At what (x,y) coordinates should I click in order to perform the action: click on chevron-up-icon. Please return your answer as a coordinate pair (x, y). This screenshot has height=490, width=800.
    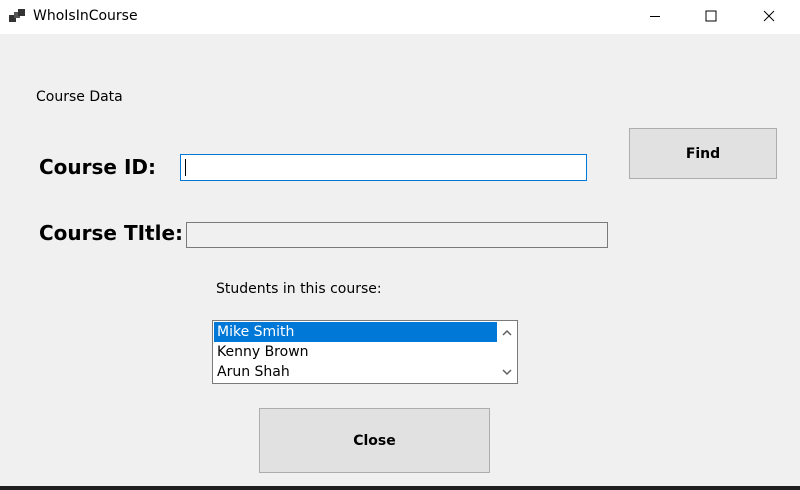
    Looking at the image, I should click on (507, 332).